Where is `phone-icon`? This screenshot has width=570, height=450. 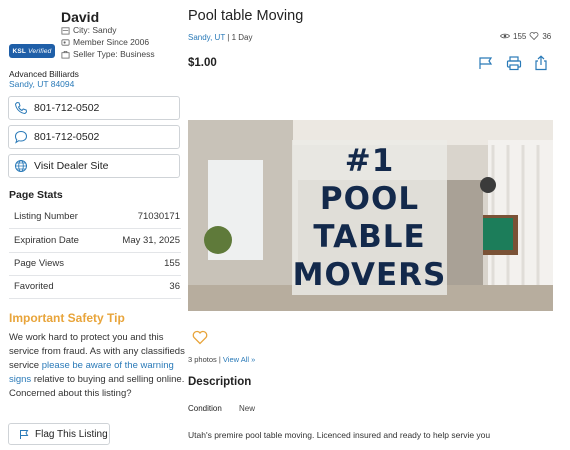
phone-icon is located at coordinates (21, 108).